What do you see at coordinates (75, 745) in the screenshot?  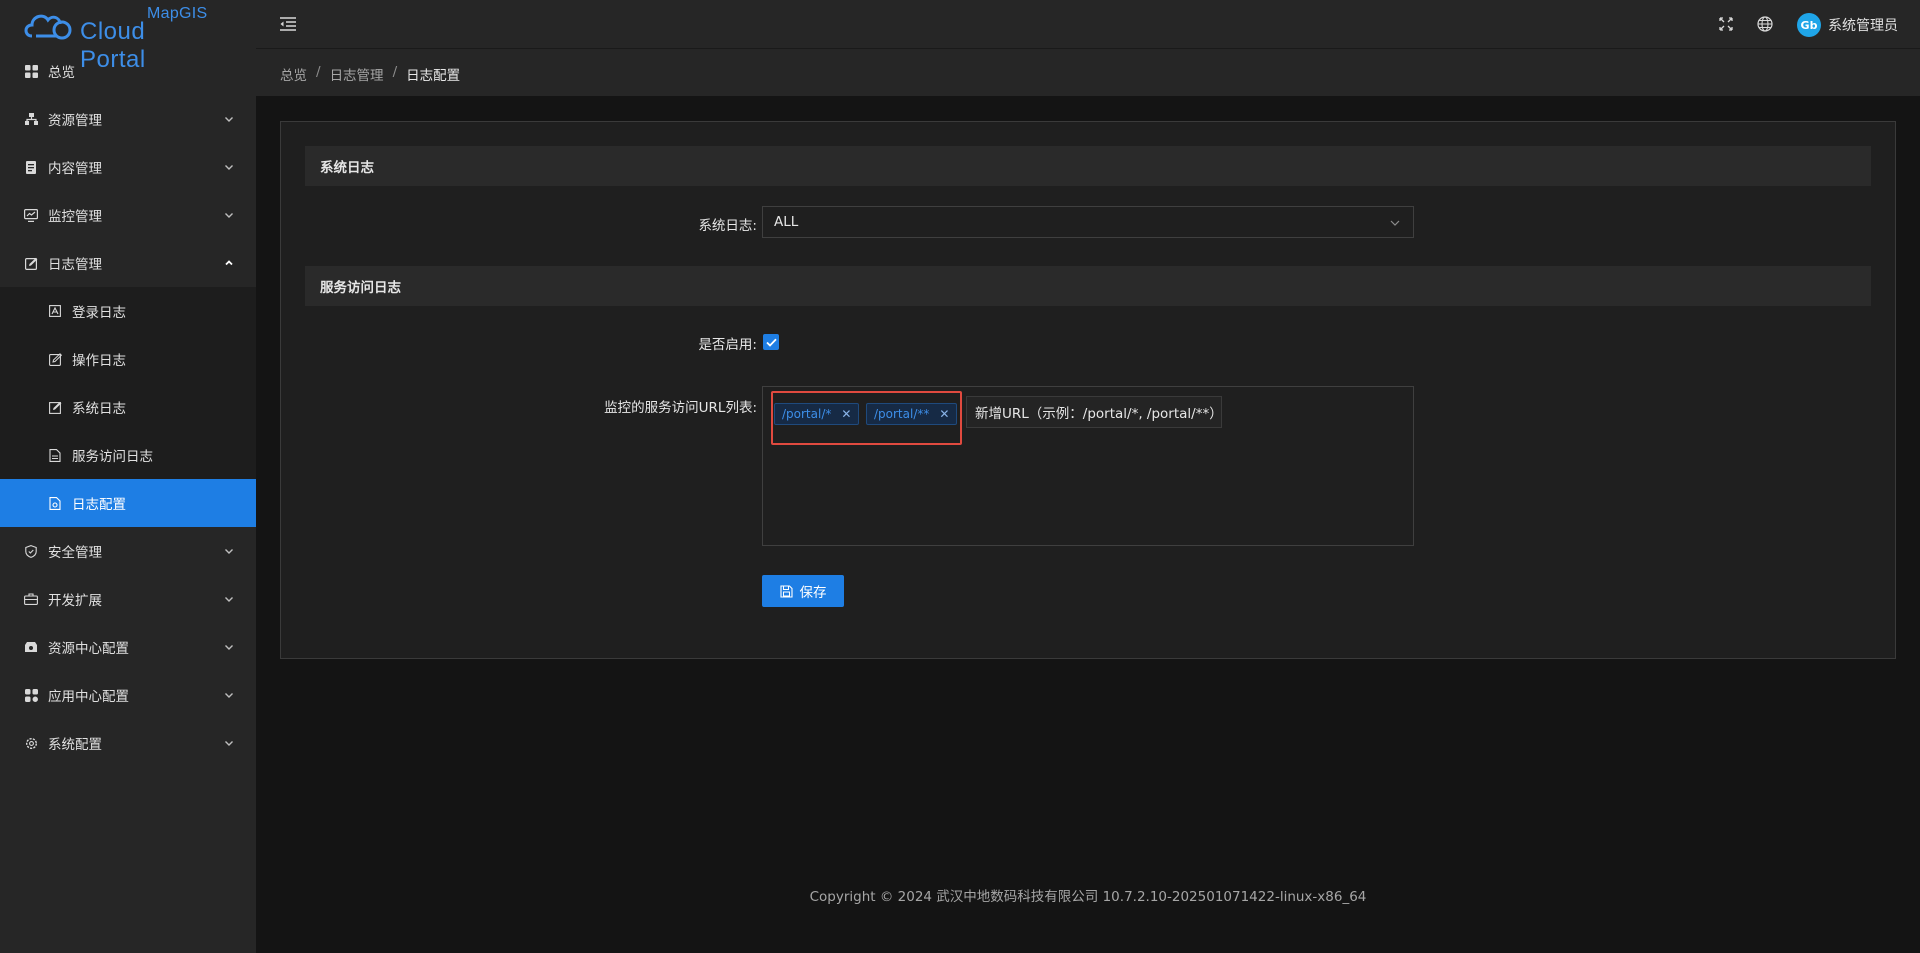 I see `sidebar-item-label: 系统配置` at bounding box center [75, 745].